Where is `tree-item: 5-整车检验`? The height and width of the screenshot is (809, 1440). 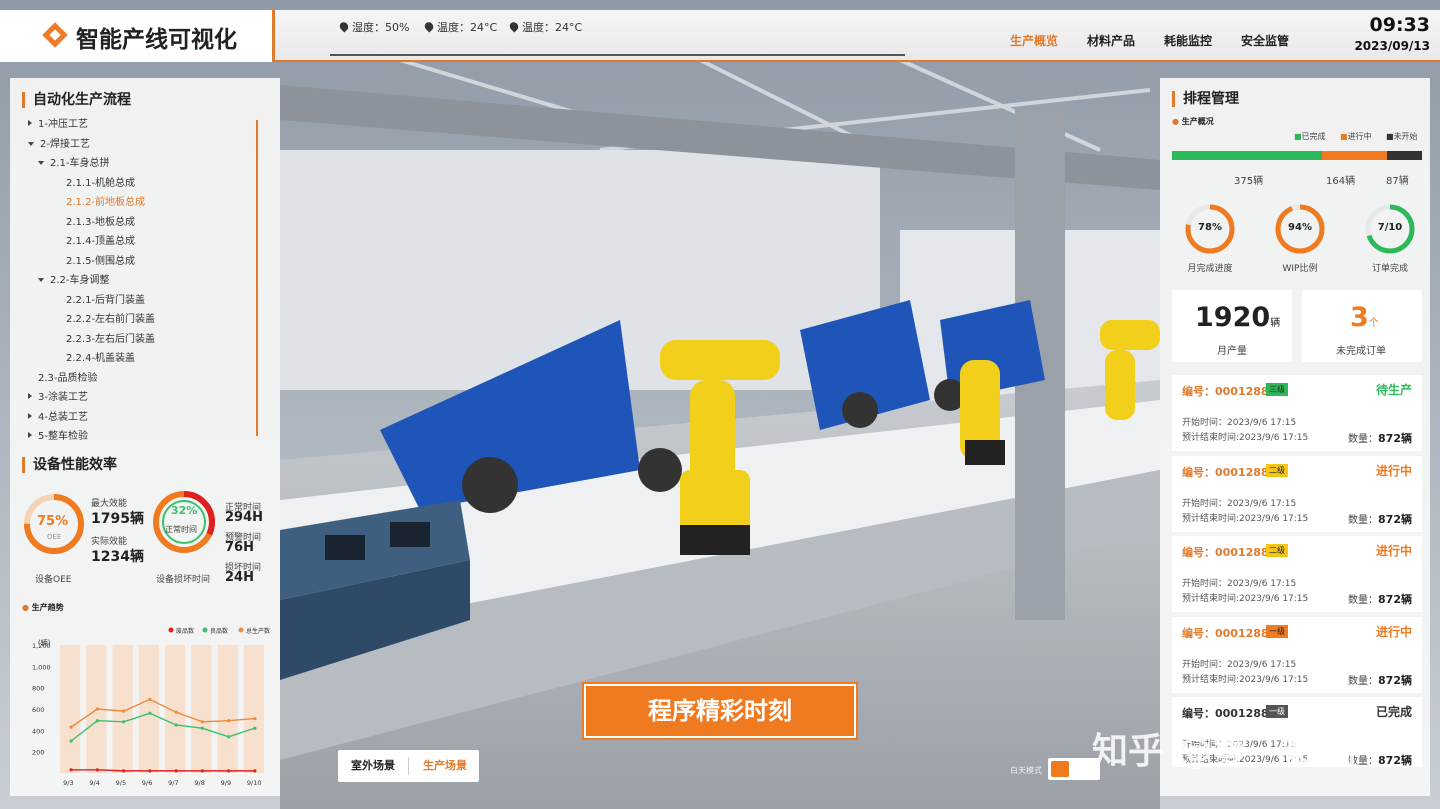
tree-item: 5-整车检验 is located at coordinates (58, 434).